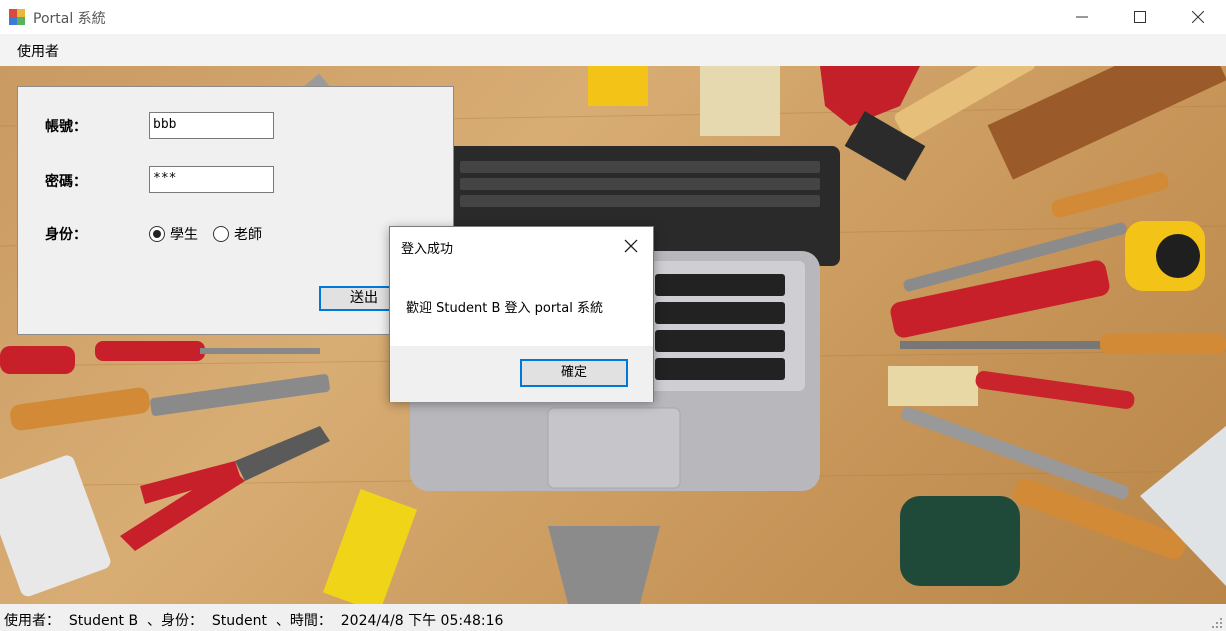 This screenshot has width=1226, height=631. I want to click on role-label: 身份：, so click(66, 235).